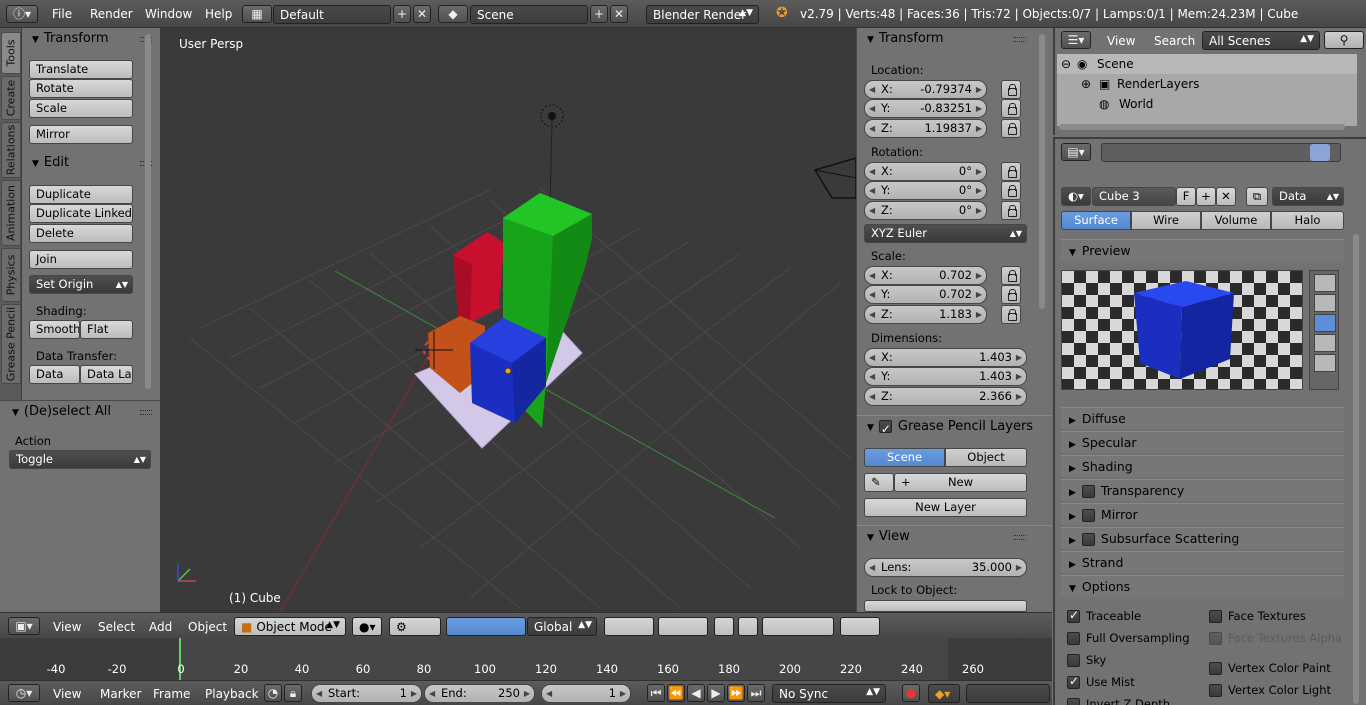  I want to click on tl-menu-view: View, so click(67, 694).